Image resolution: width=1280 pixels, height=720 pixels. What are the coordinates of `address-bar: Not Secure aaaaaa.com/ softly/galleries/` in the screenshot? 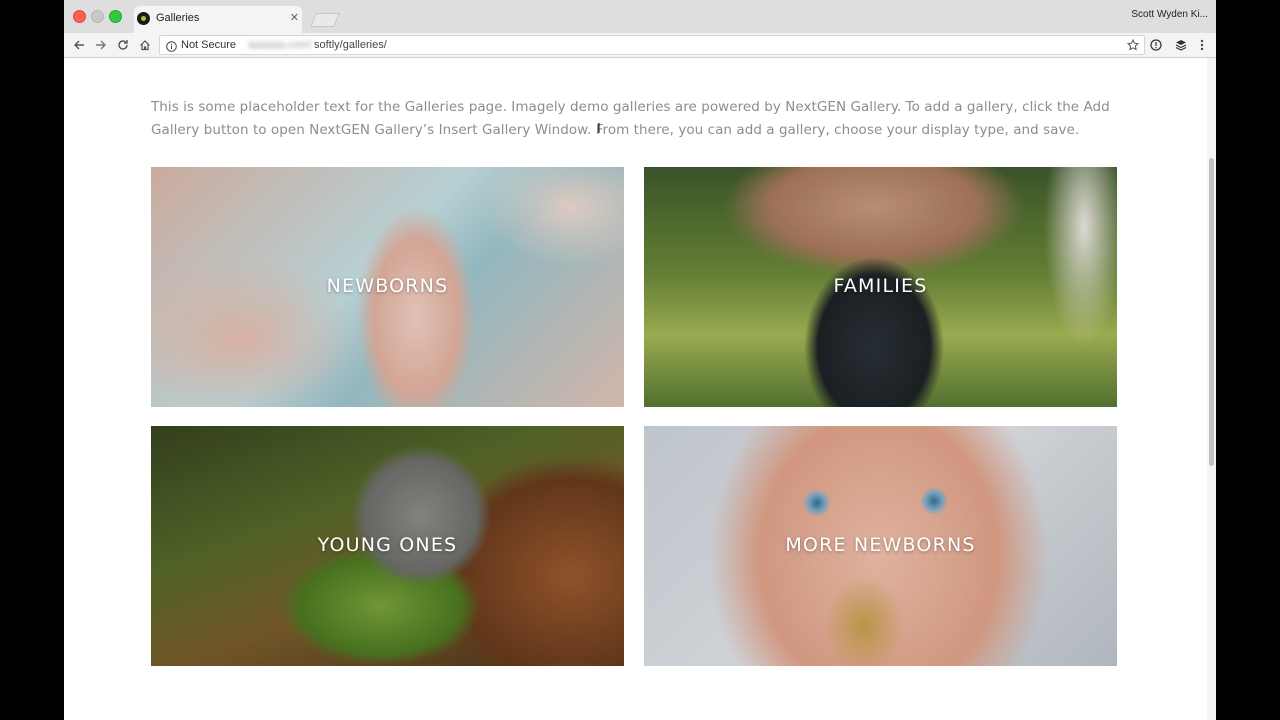 It's located at (652, 45).